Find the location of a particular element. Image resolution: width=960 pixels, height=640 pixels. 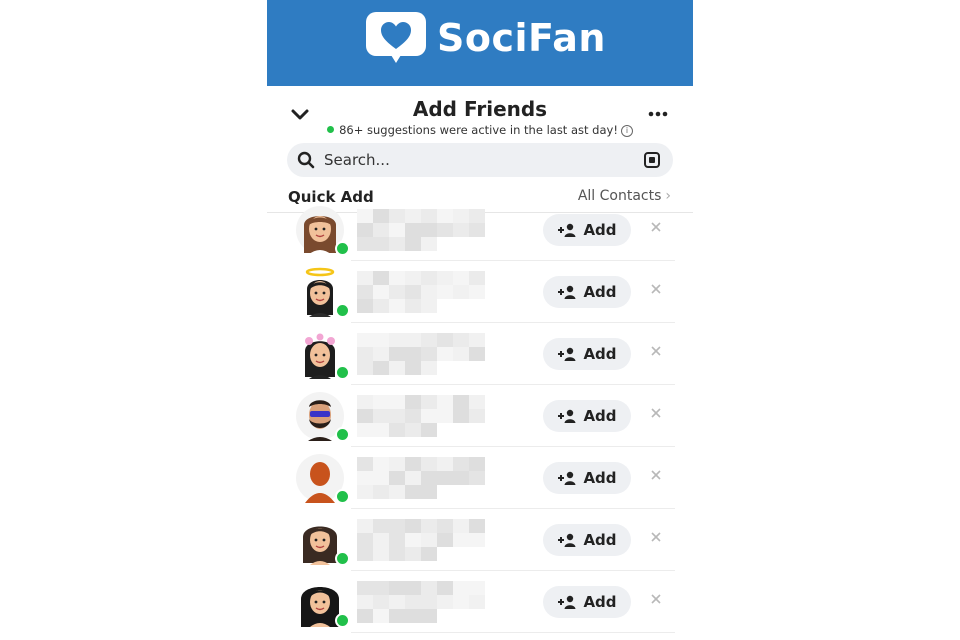

row-divider is located at coordinates (513, 632).